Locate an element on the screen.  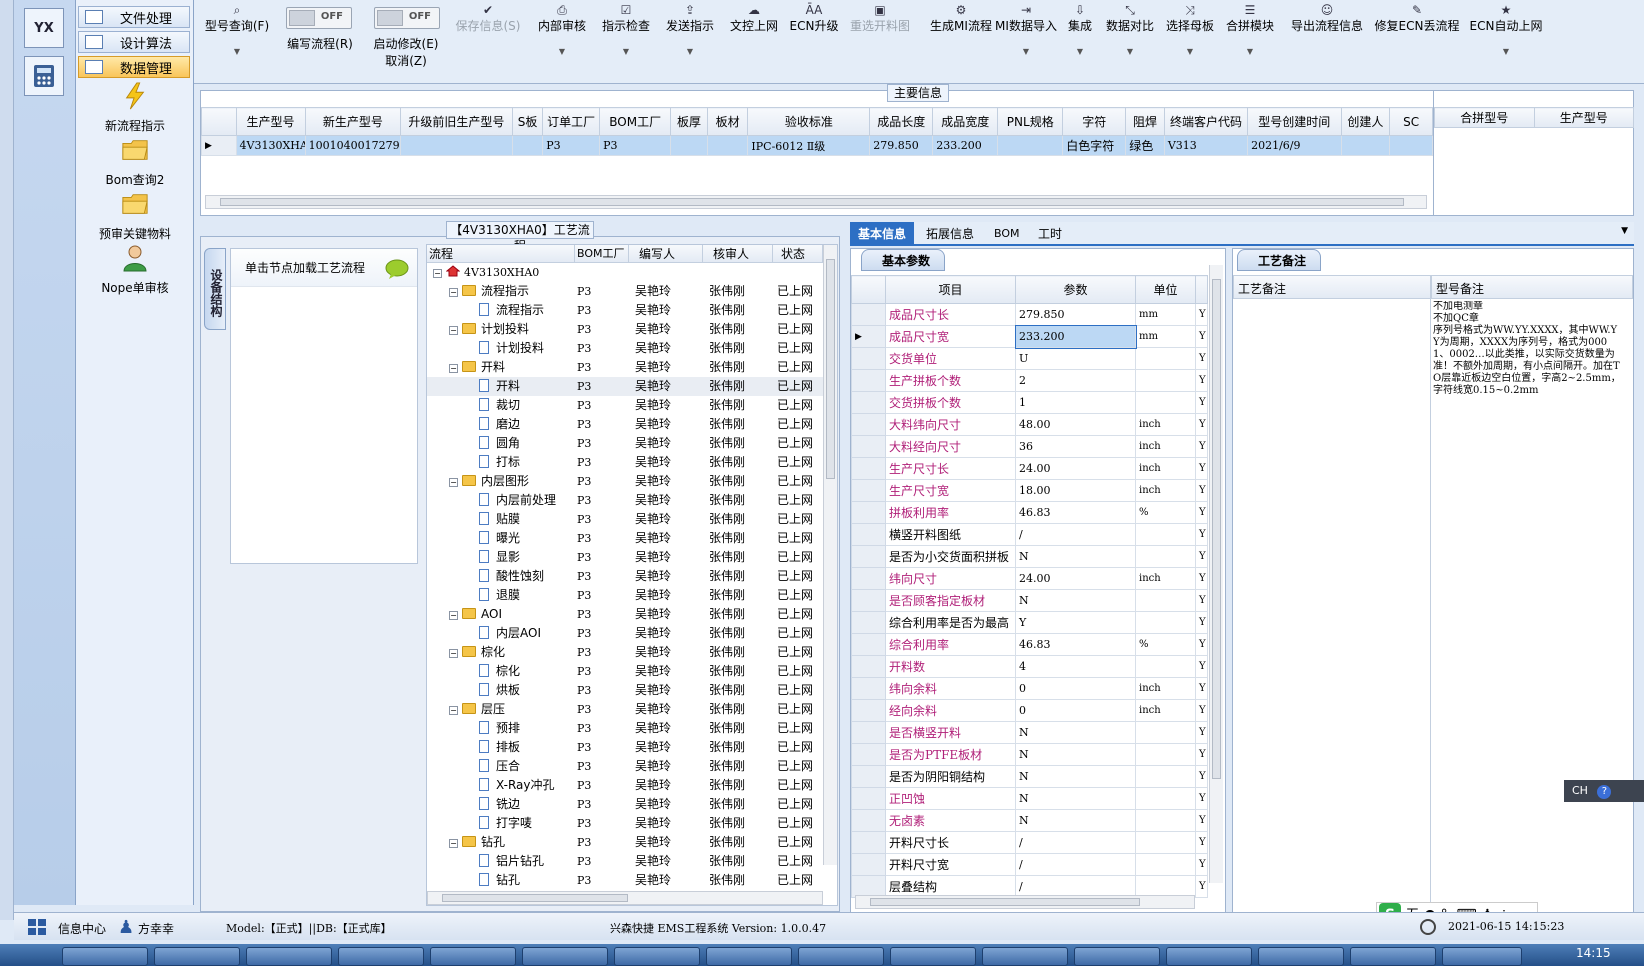
tab-process-remark: 工艺备注 is located at coordinates (1279, 260).